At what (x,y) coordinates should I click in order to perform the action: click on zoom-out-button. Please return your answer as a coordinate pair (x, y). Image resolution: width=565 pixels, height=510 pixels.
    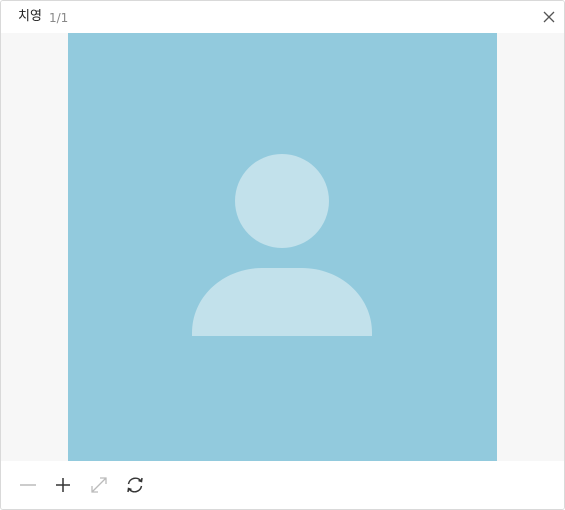
    Looking at the image, I should click on (28, 485).